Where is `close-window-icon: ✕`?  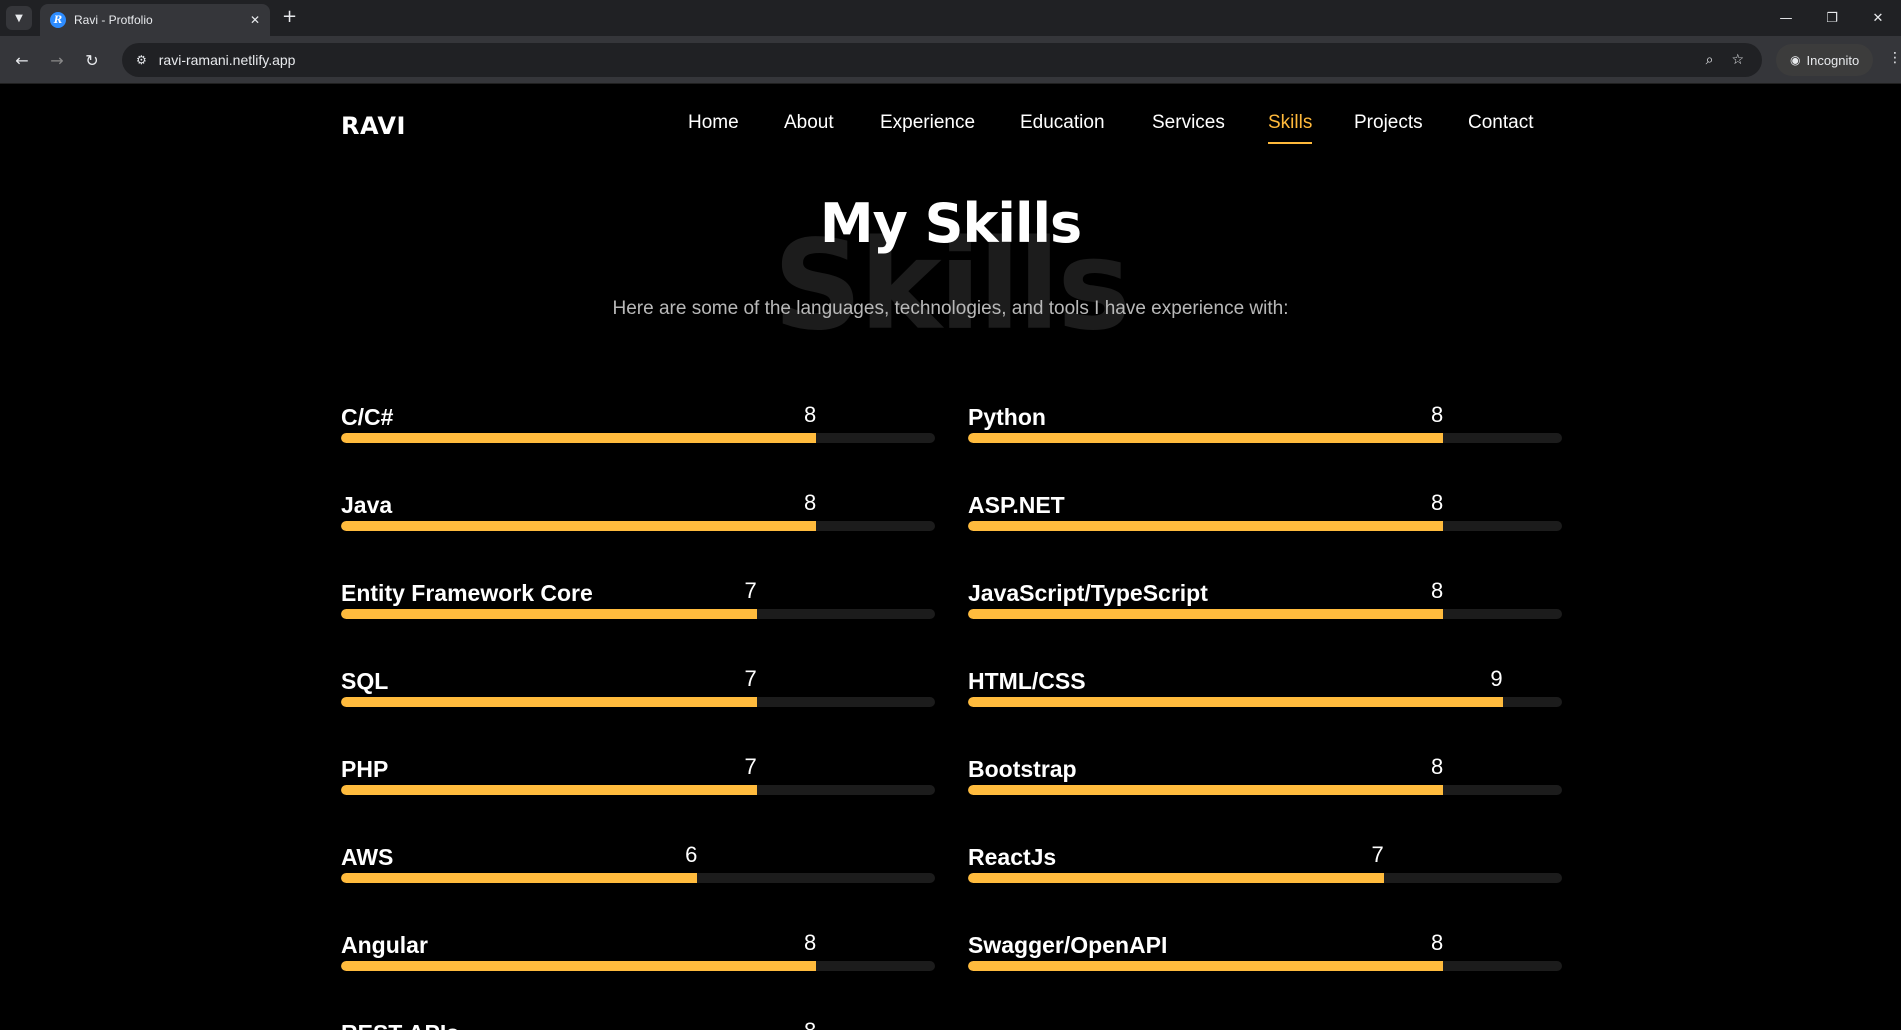
close-window-icon: ✕ is located at coordinates (1878, 18).